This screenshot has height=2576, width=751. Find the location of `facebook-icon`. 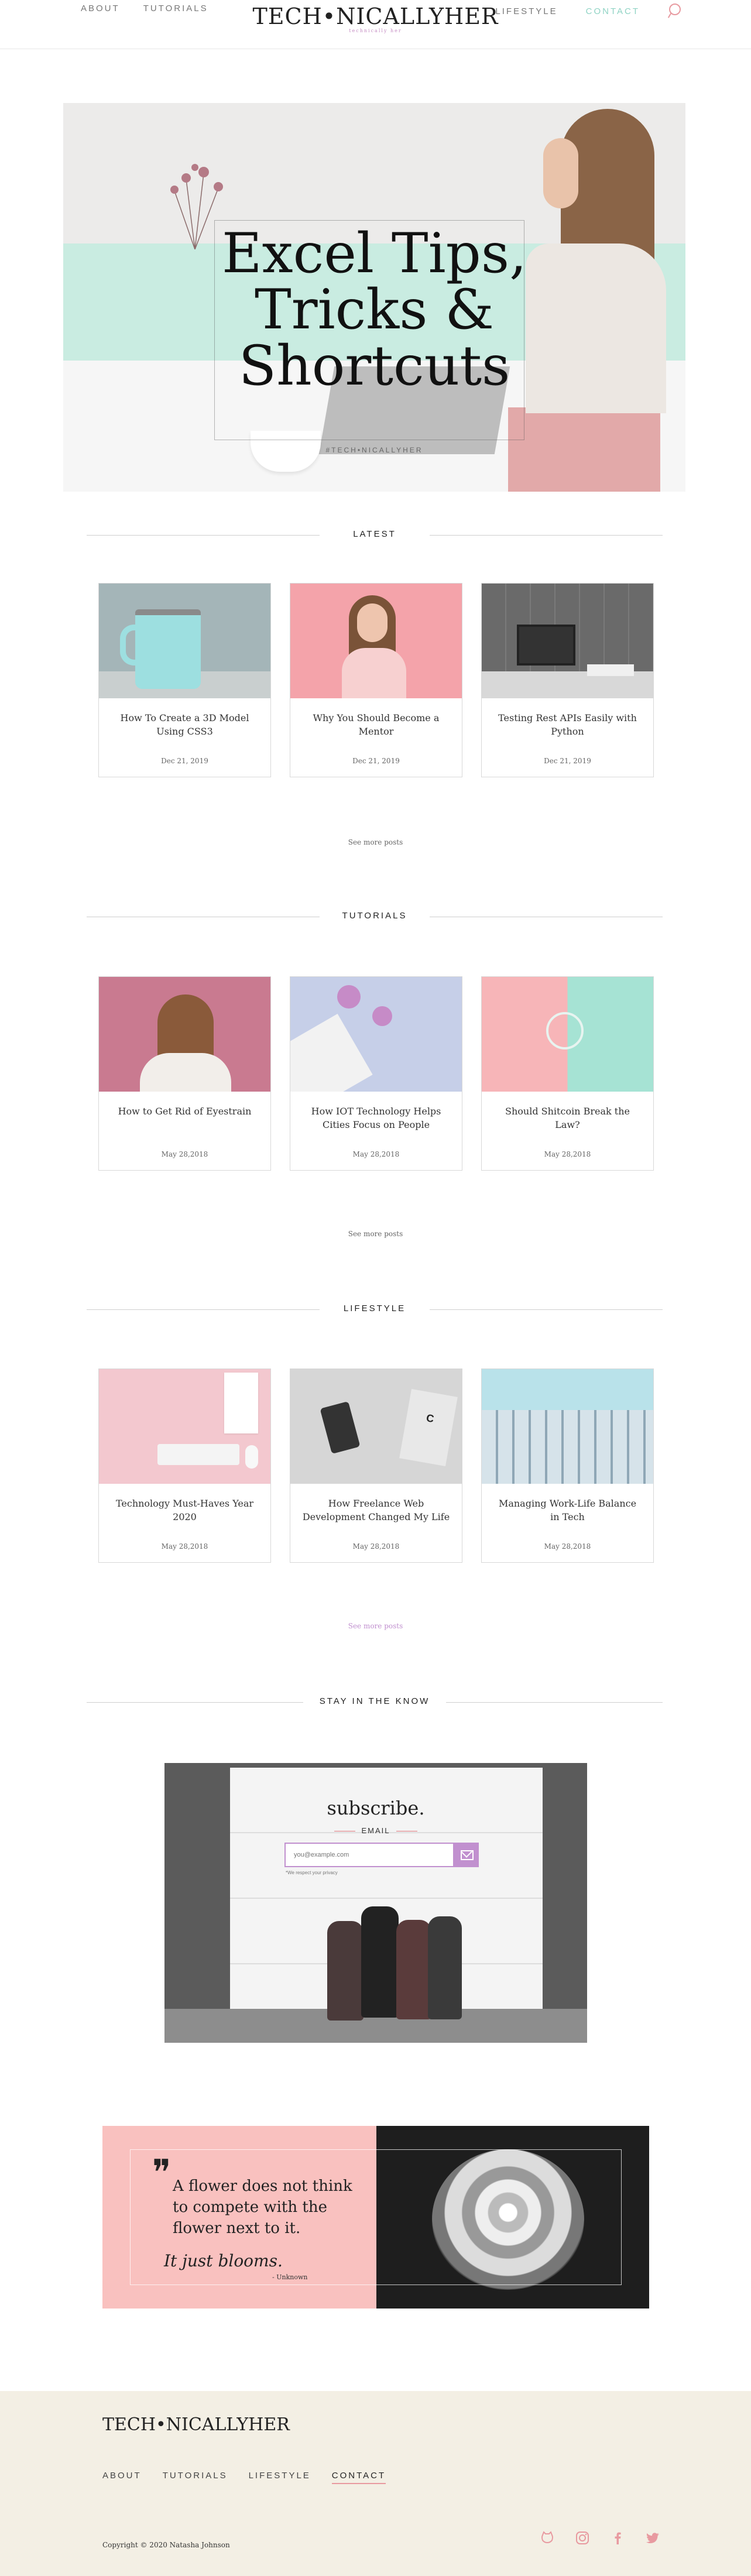

facebook-icon is located at coordinates (617, 2538).